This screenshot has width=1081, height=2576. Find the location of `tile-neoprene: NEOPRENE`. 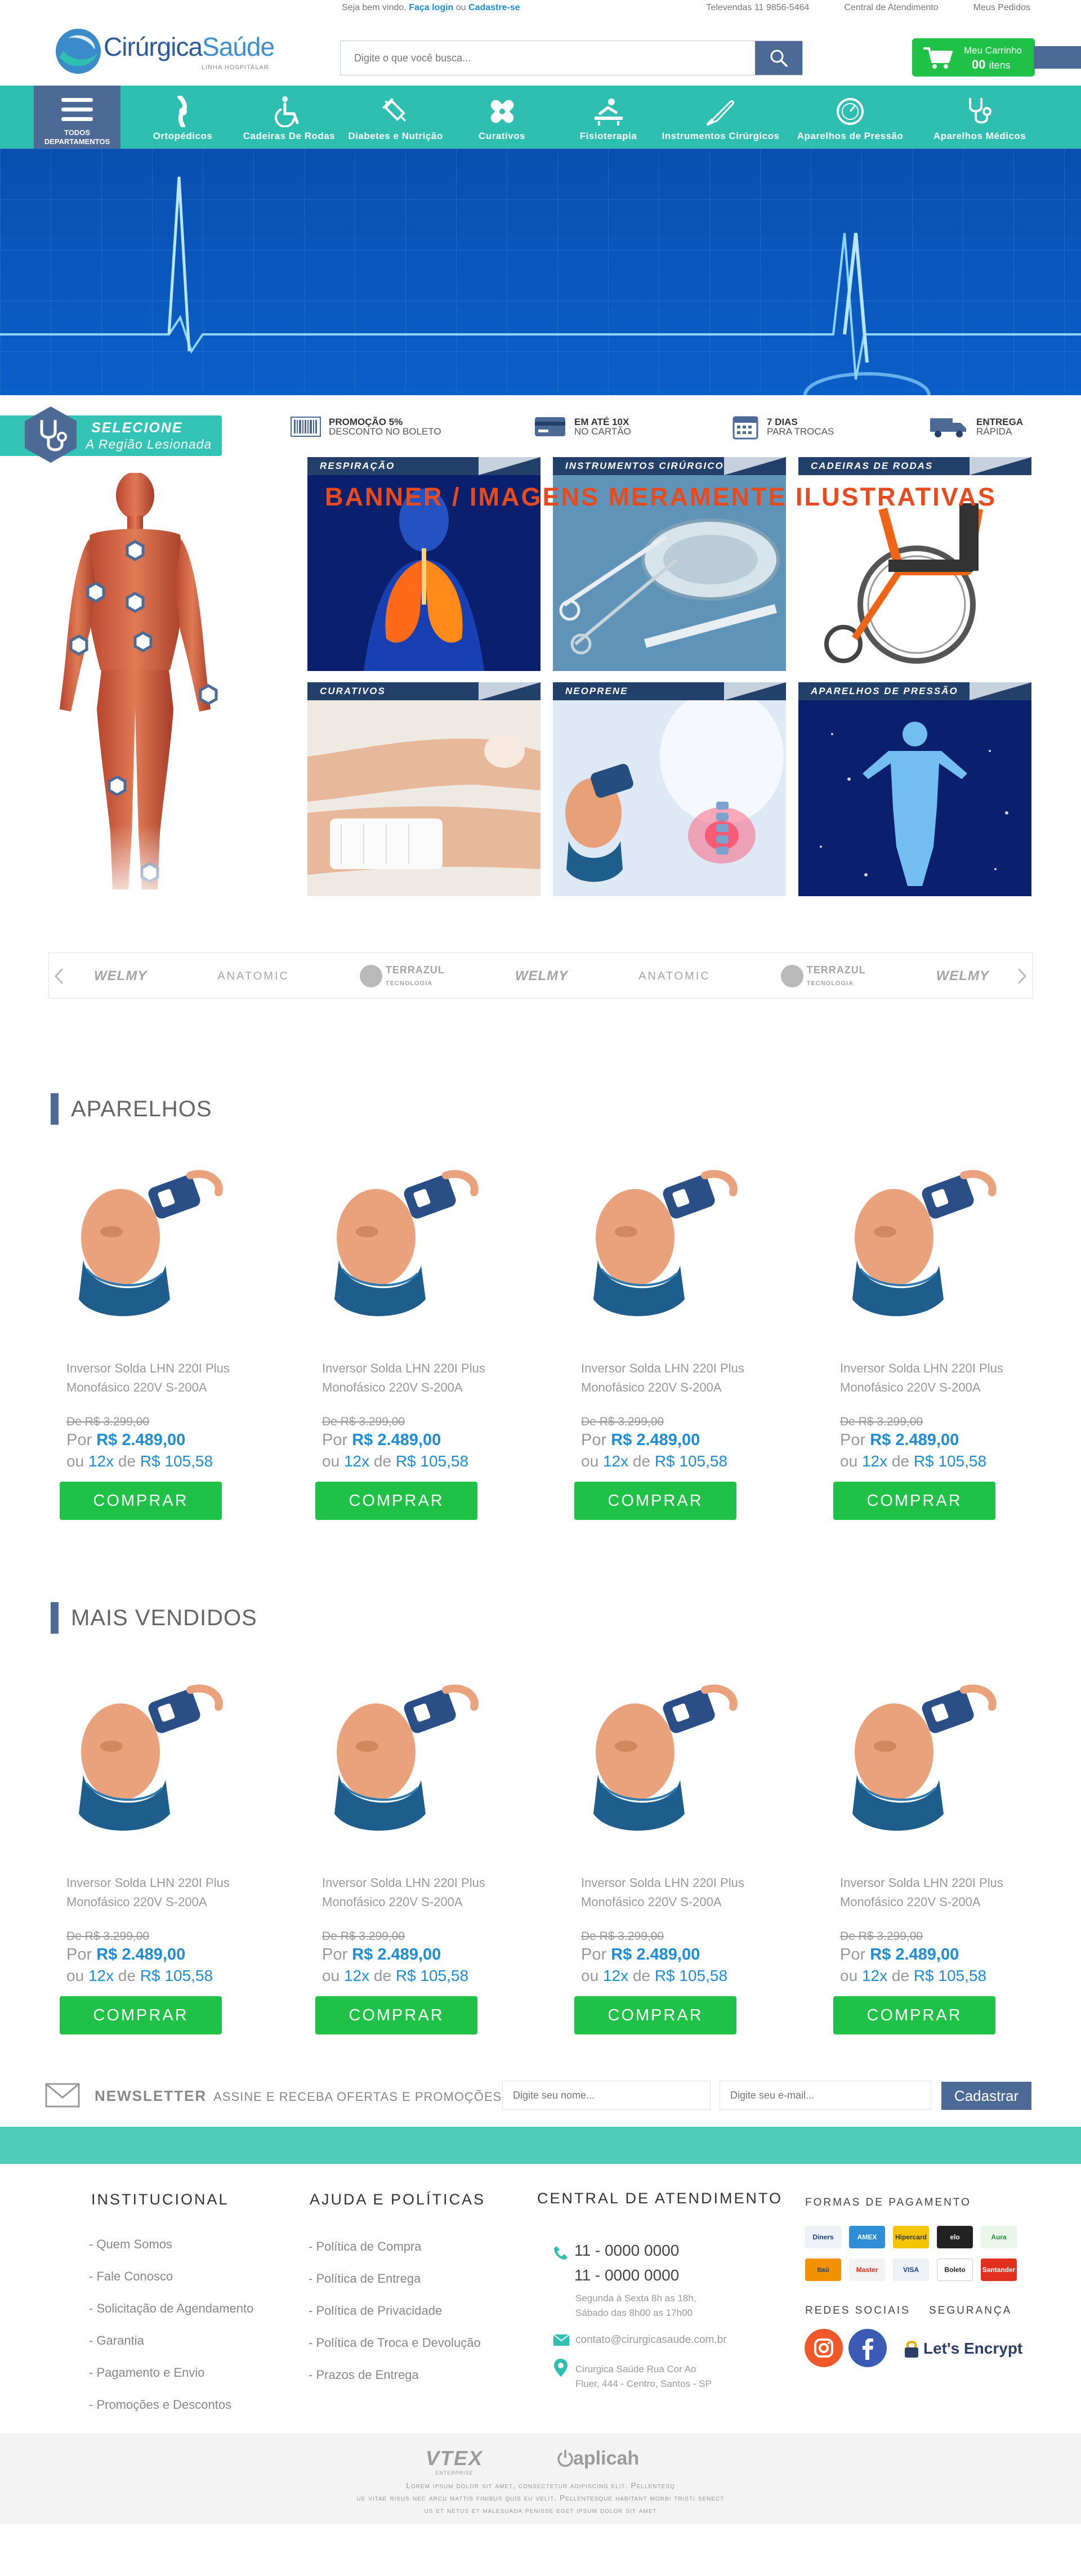

tile-neoprene: NEOPRENE is located at coordinates (669, 789).